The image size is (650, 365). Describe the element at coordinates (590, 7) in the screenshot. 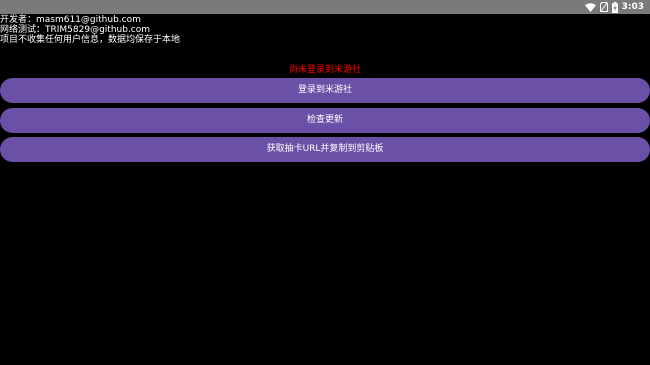

I see `wifi-icon` at that location.